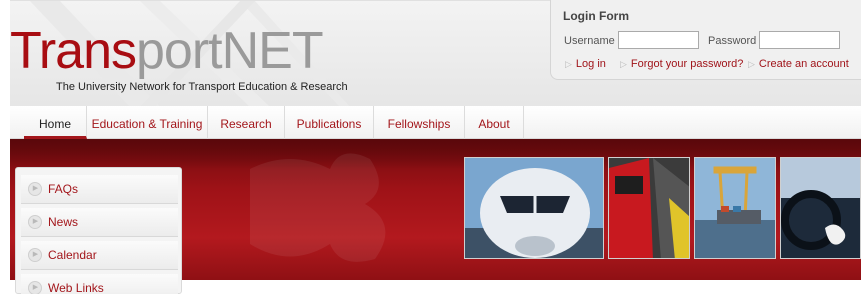  I want to click on login-form-title: Login Form, so click(596, 16).